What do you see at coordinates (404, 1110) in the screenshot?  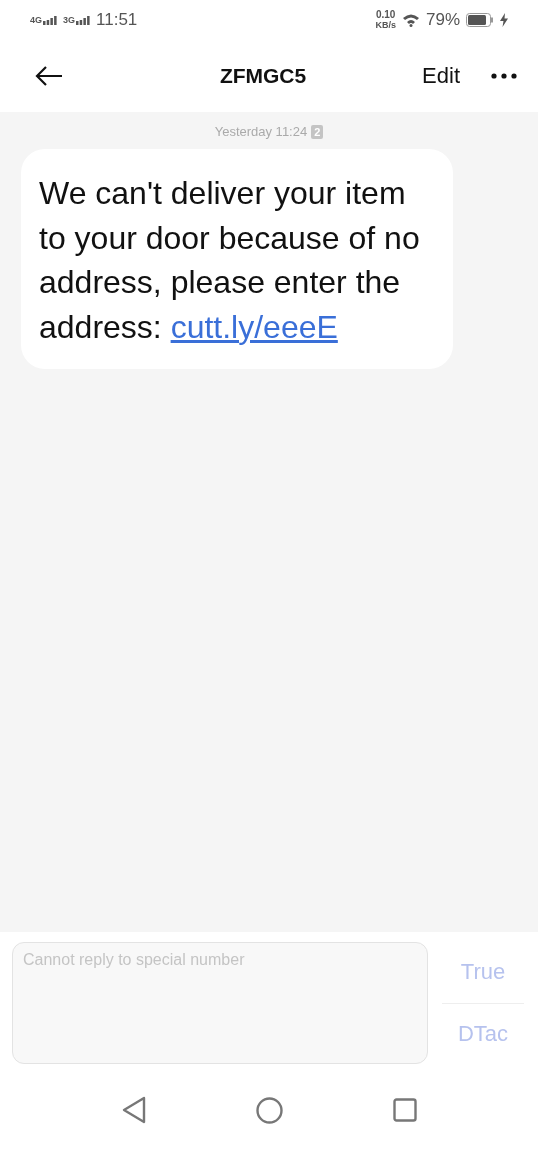 I see `recents-nav-icon` at bounding box center [404, 1110].